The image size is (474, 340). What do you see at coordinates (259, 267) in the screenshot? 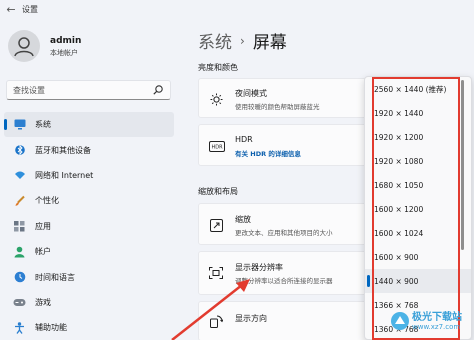
I see `resolution-title: 显示器分辨率` at bounding box center [259, 267].